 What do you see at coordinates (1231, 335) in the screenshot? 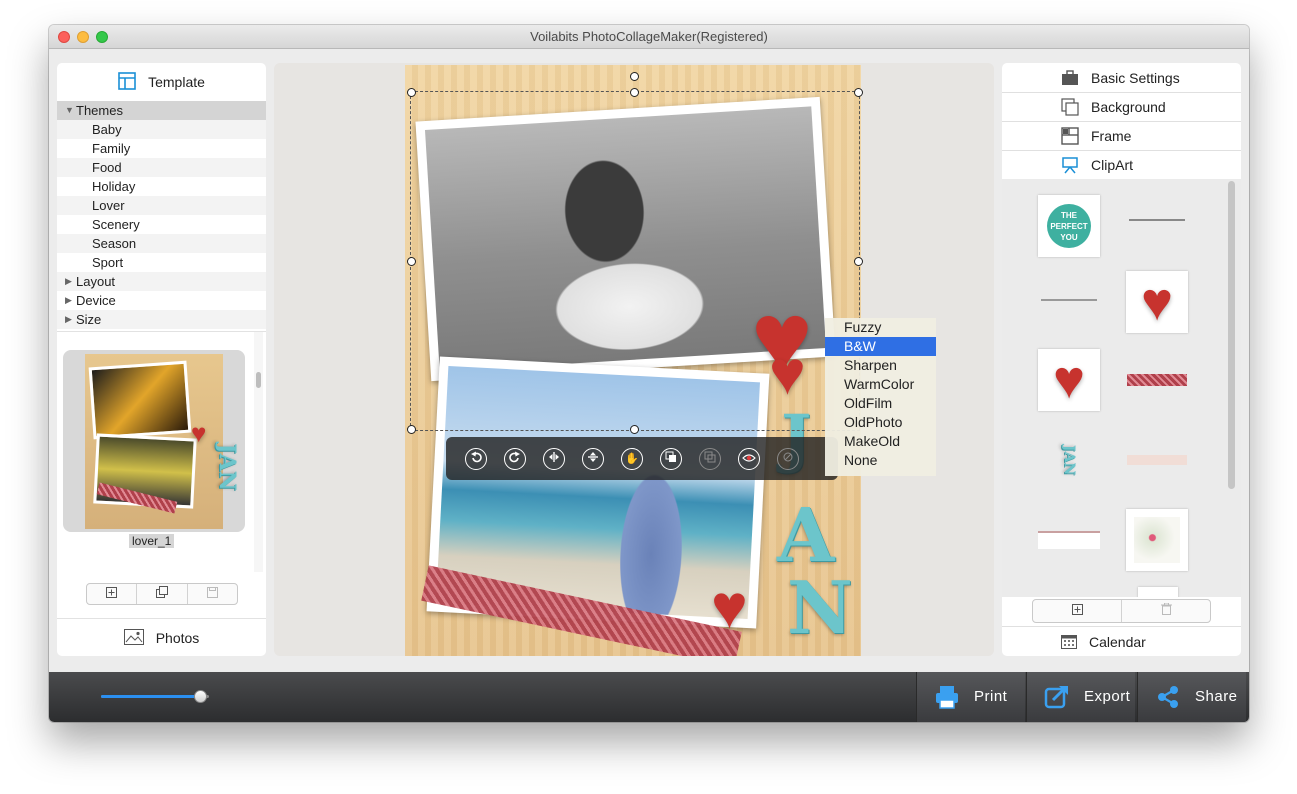
I see `clipart-scrollbar` at bounding box center [1231, 335].